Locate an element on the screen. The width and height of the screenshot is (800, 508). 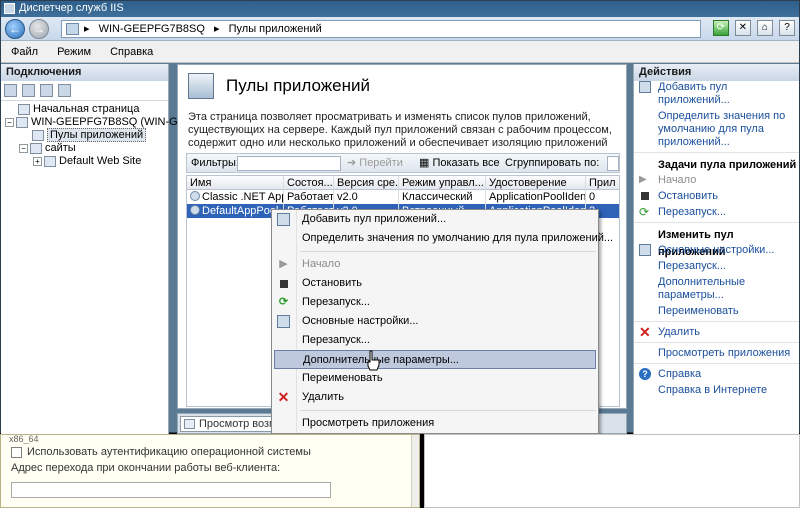
context-menu-item: Переименовать is located at coordinates (435, 378).